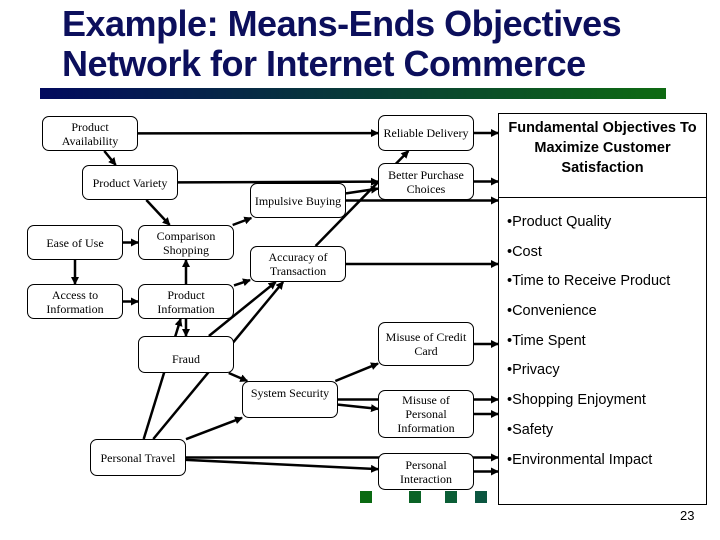  Describe the element at coordinates (138, 457) in the screenshot. I see `node-personal-travel: Personal Travel` at that location.